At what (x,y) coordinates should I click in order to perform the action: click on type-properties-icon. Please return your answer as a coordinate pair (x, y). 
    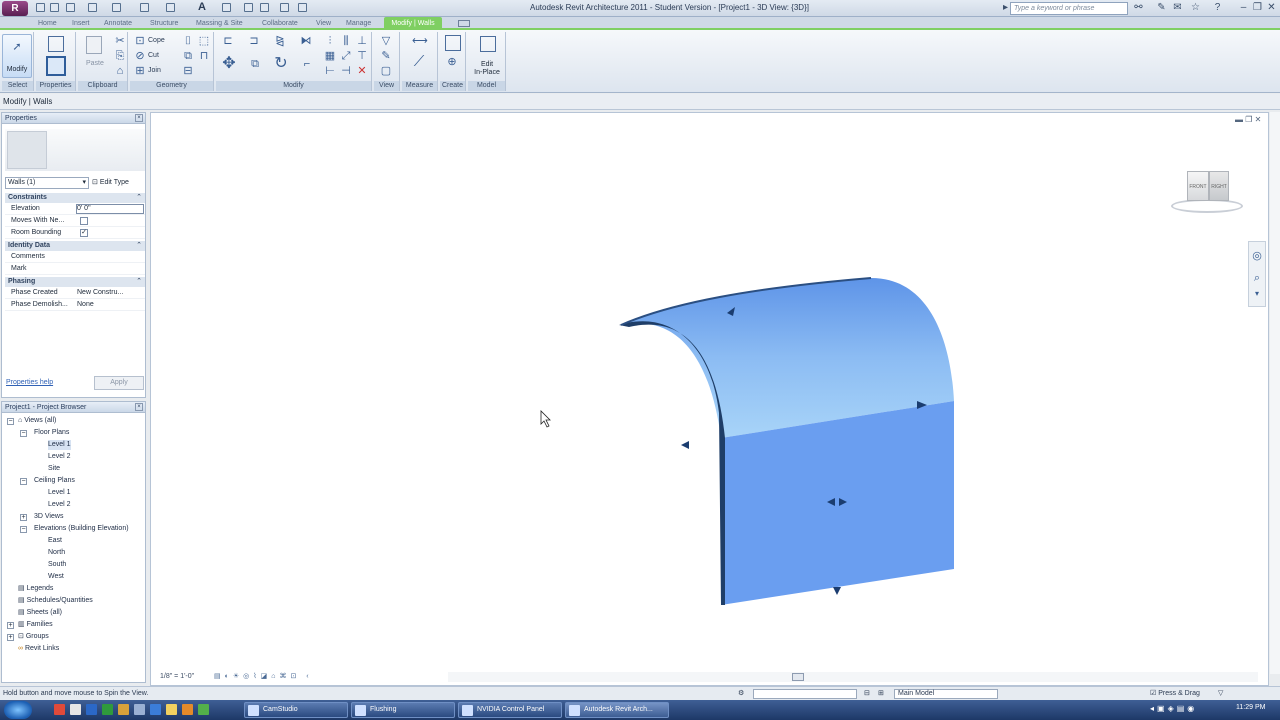
    Looking at the image, I should click on (56, 44).